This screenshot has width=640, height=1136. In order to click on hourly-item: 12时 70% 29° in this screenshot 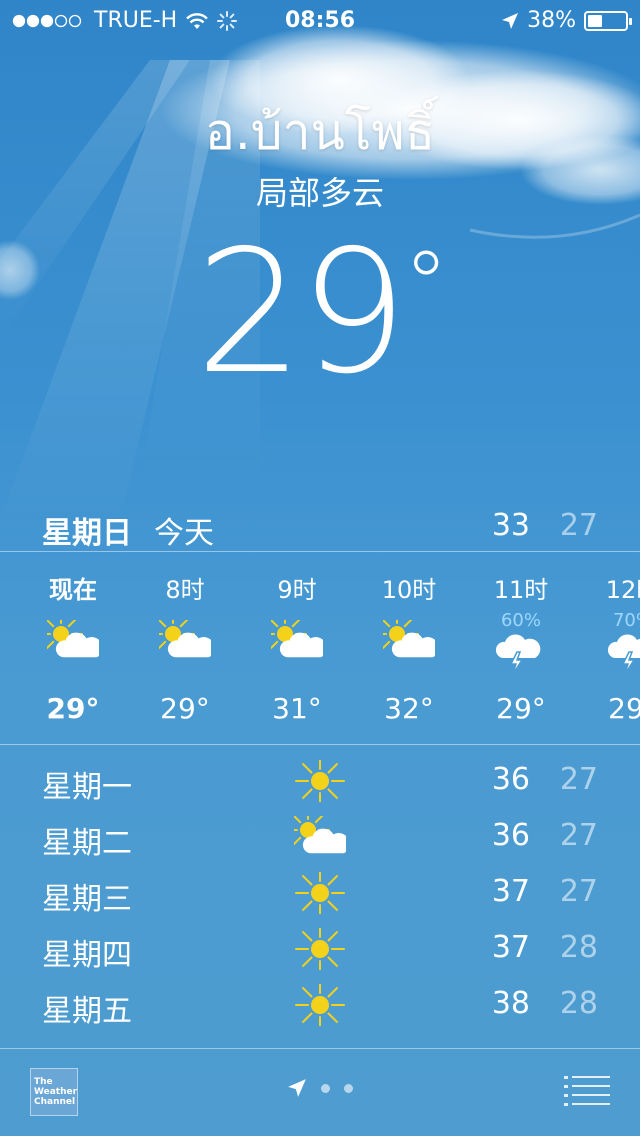, I will do `click(608, 648)`.